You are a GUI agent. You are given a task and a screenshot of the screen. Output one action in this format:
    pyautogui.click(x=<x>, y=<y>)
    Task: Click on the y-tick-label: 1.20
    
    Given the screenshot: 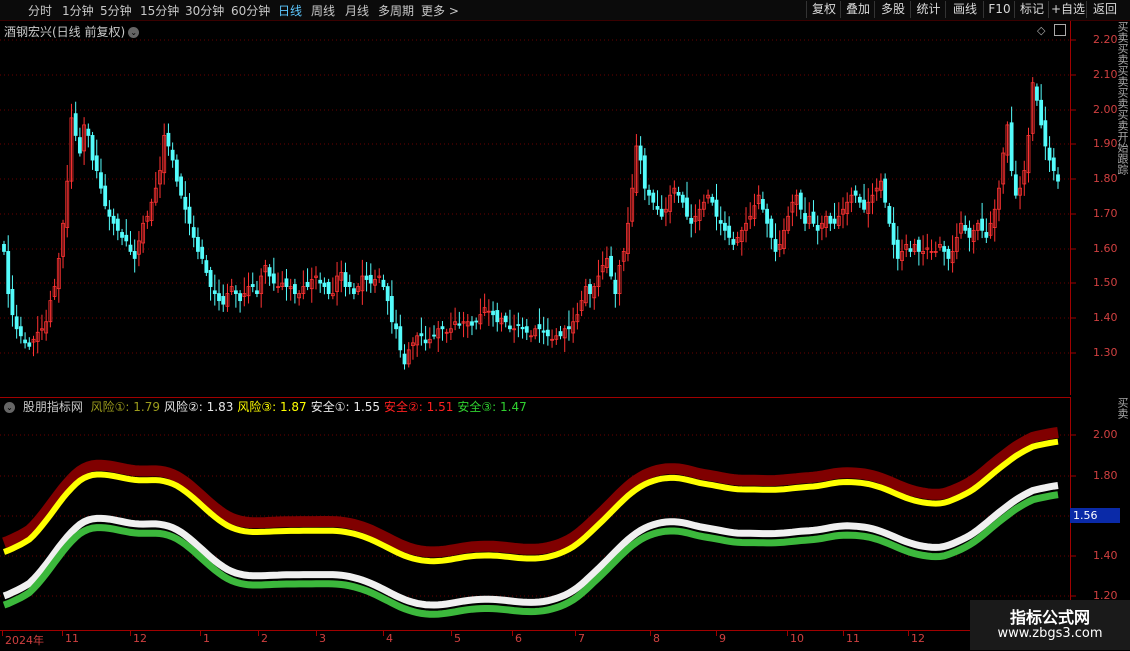 What is the action you would take?
    pyautogui.click(x=1105, y=595)
    